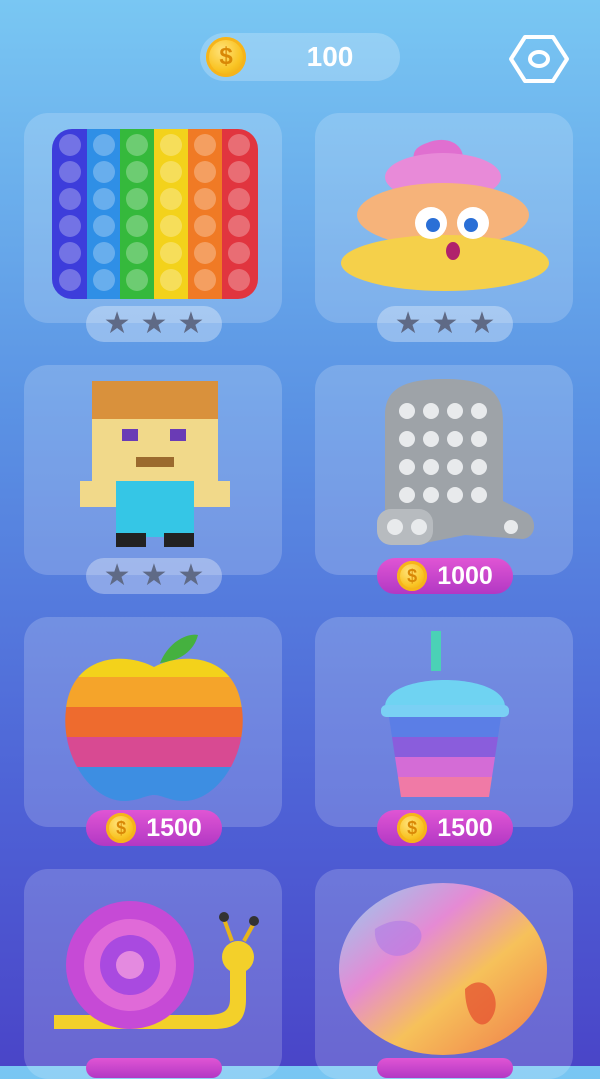 The height and width of the screenshot is (1079, 600). What do you see at coordinates (445, 714) in the screenshot?
I see `rainbow-cup-icon` at bounding box center [445, 714].